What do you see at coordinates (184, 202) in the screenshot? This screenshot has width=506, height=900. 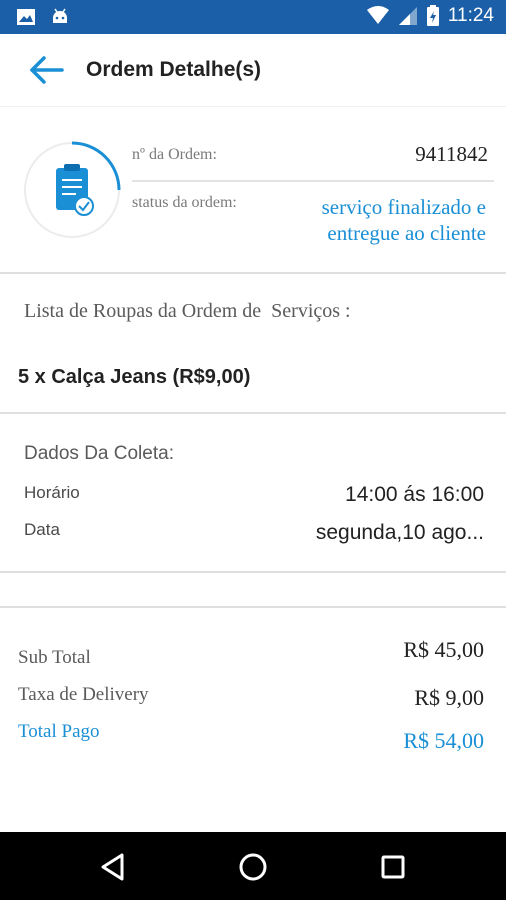 I see `order-status-label: status da ordem:` at bounding box center [184, 202].